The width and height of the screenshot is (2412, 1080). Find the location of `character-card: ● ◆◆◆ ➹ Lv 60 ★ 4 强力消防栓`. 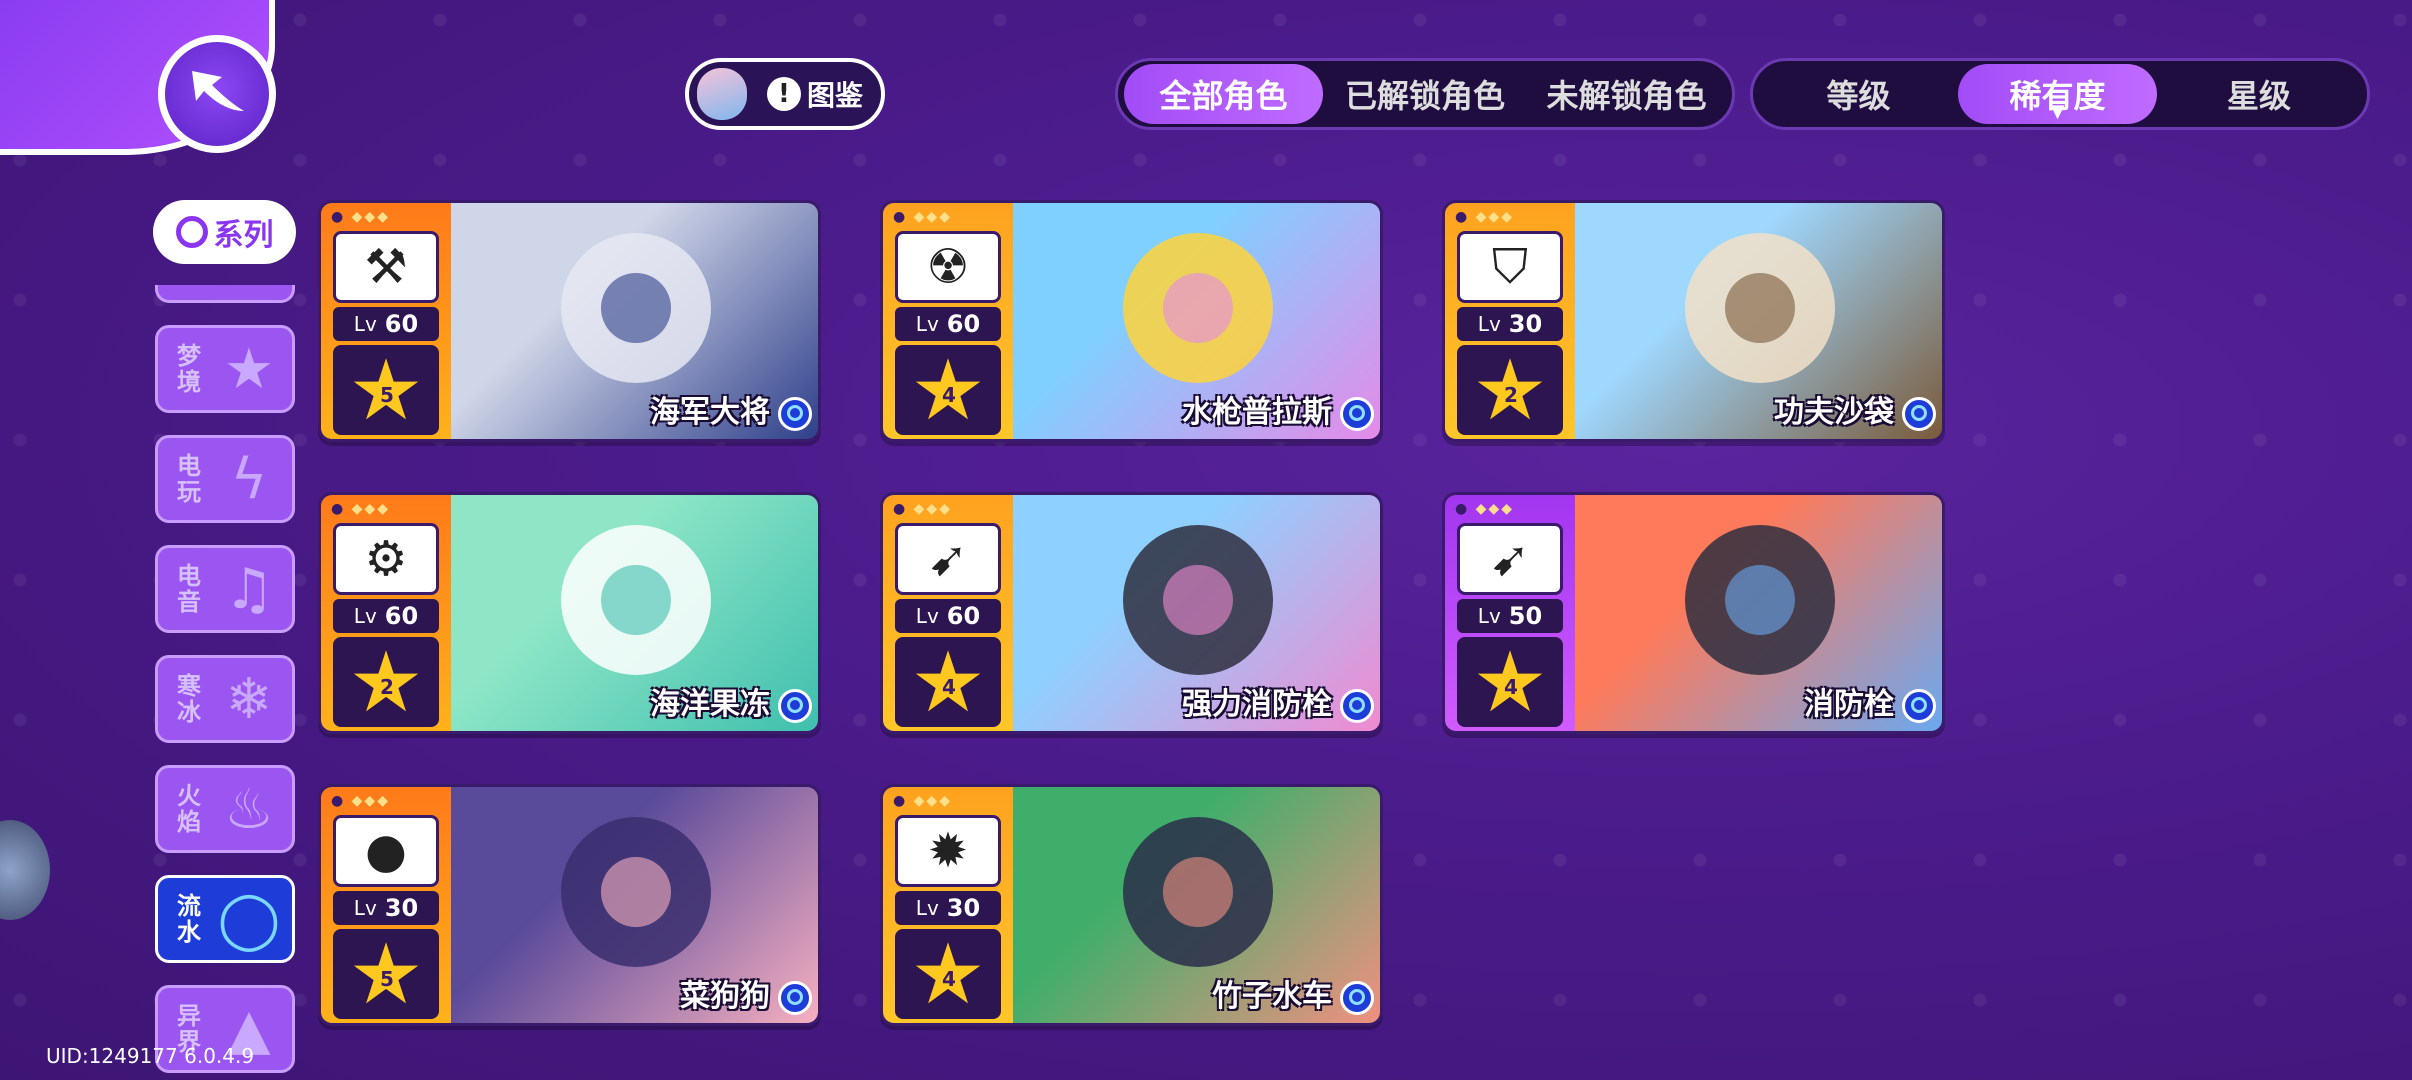

character-card: ● ◆◆◆ ➹ Lv 60 ★ 4 强力消防栓 is located at coordinates (1131, 613).